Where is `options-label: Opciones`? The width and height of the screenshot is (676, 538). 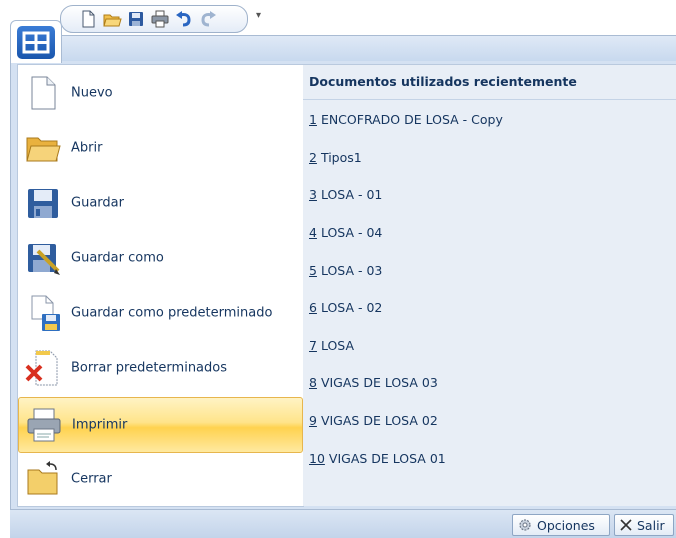 options-label: Opciones is located at coordinates (566, 525).